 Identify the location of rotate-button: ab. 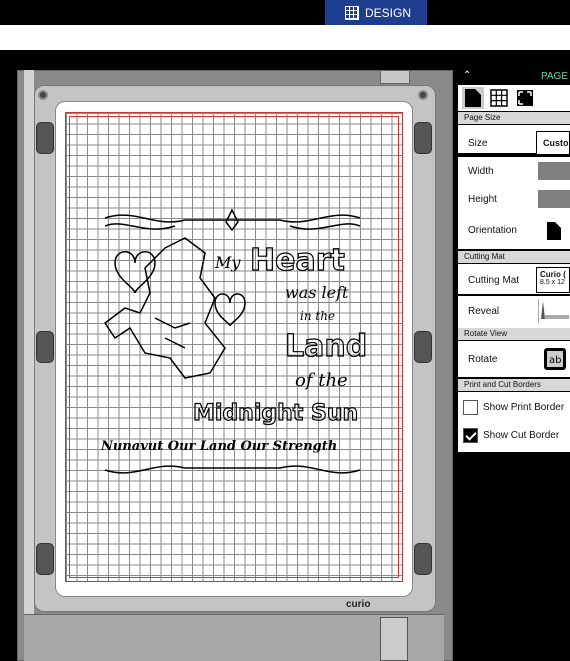
(555, 359).